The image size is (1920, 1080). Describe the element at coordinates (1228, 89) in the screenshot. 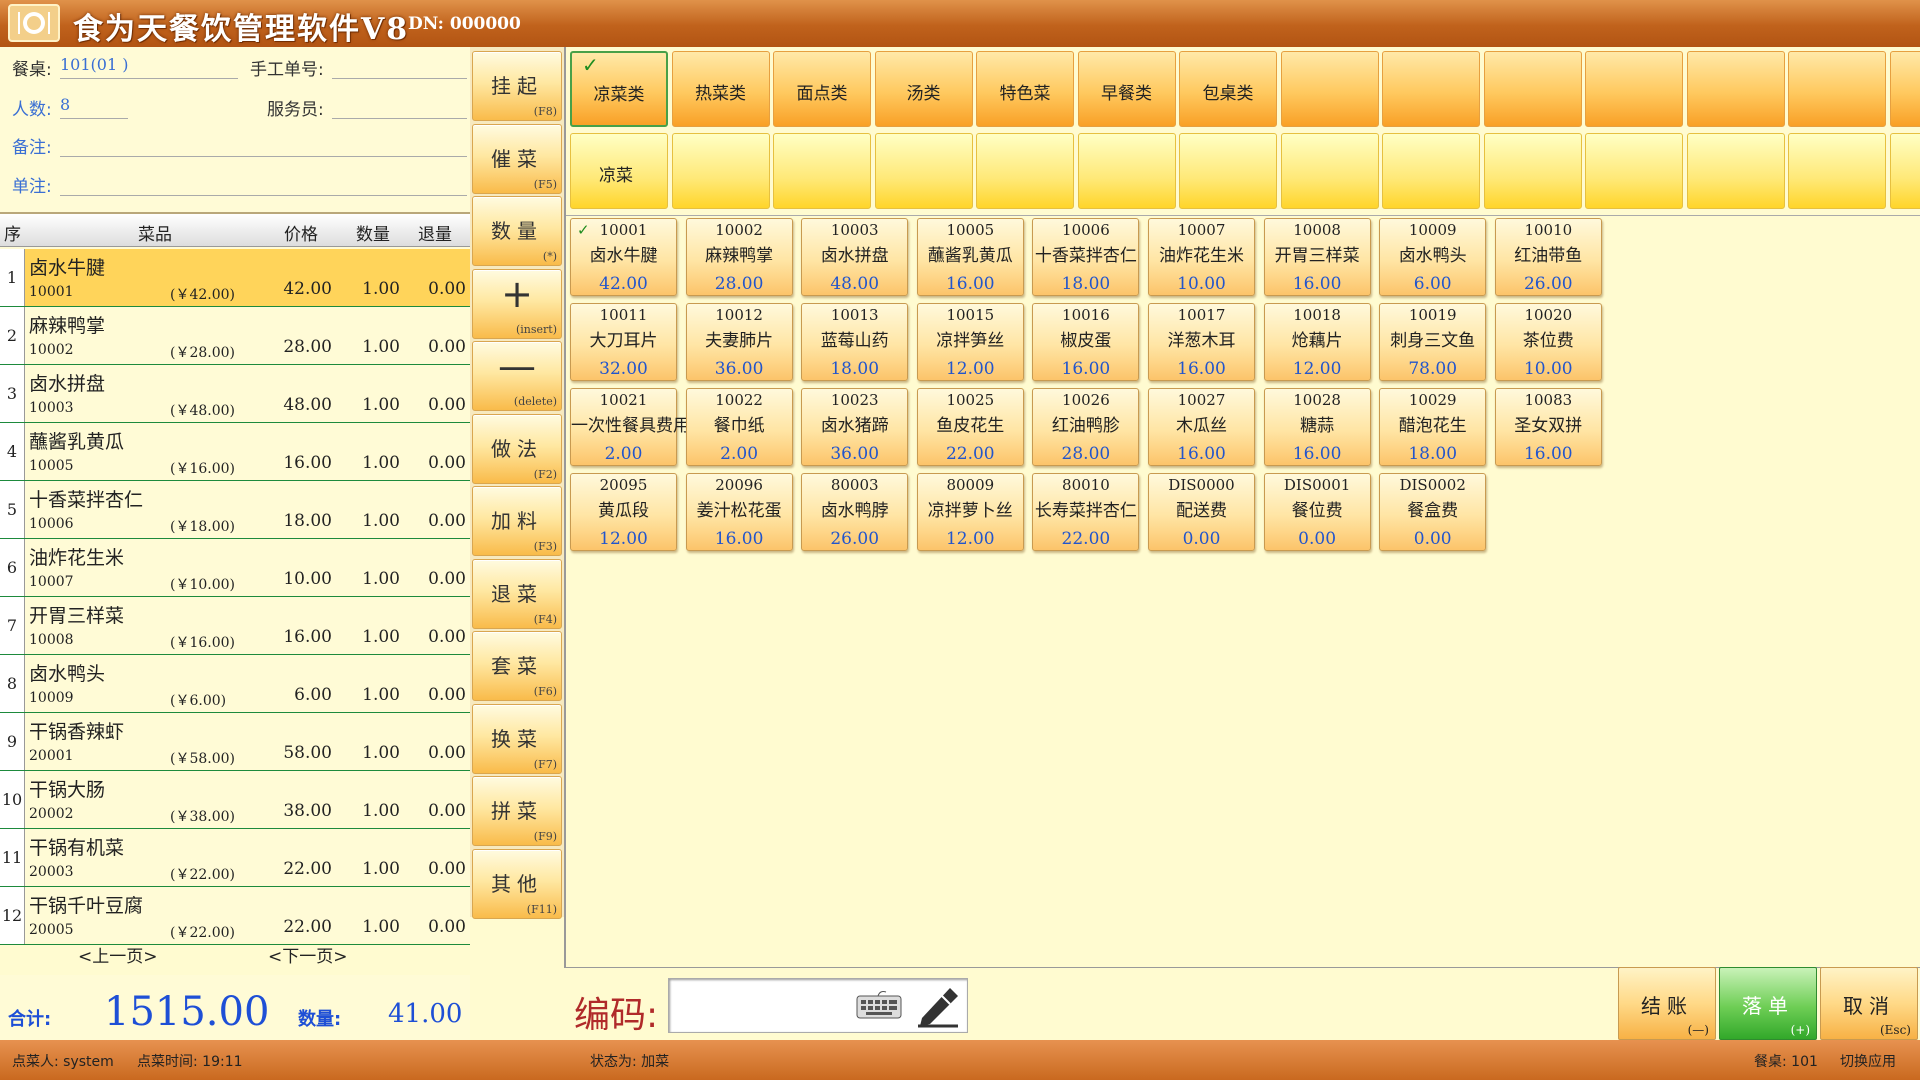

I see `category-tab: 包桌类` at that location.